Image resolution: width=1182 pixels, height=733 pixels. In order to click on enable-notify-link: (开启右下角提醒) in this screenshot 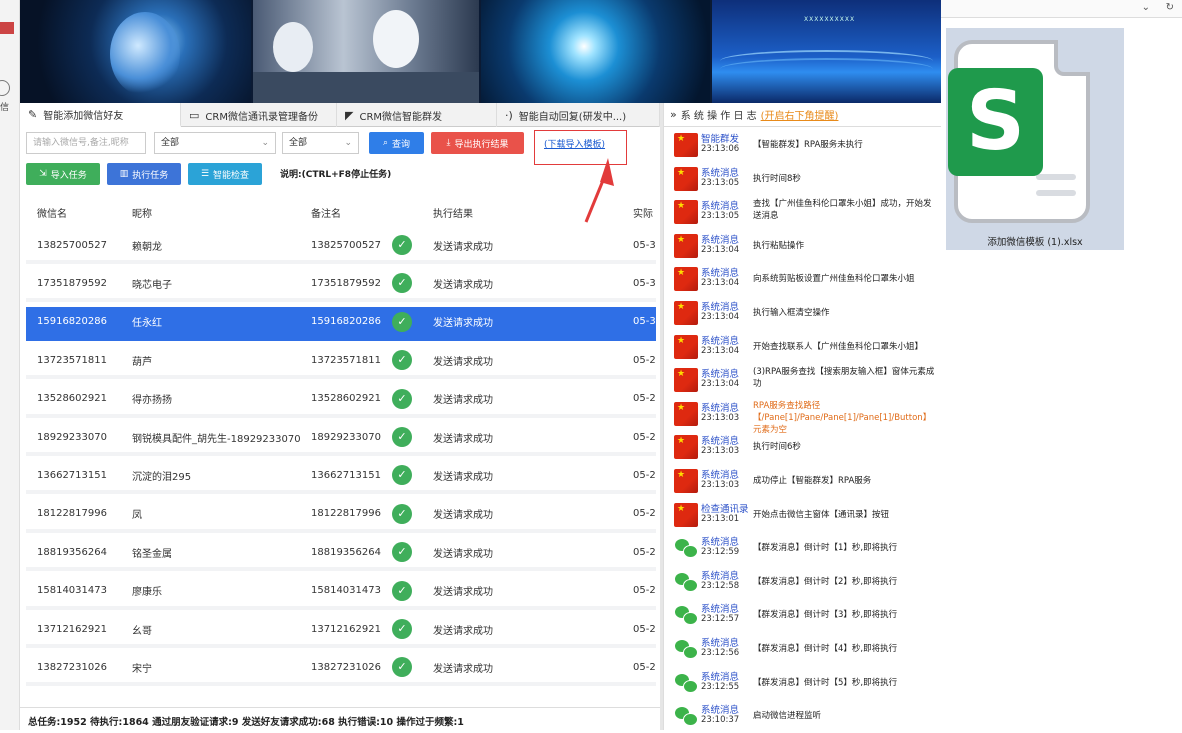, I will do `click(800, 114)`.